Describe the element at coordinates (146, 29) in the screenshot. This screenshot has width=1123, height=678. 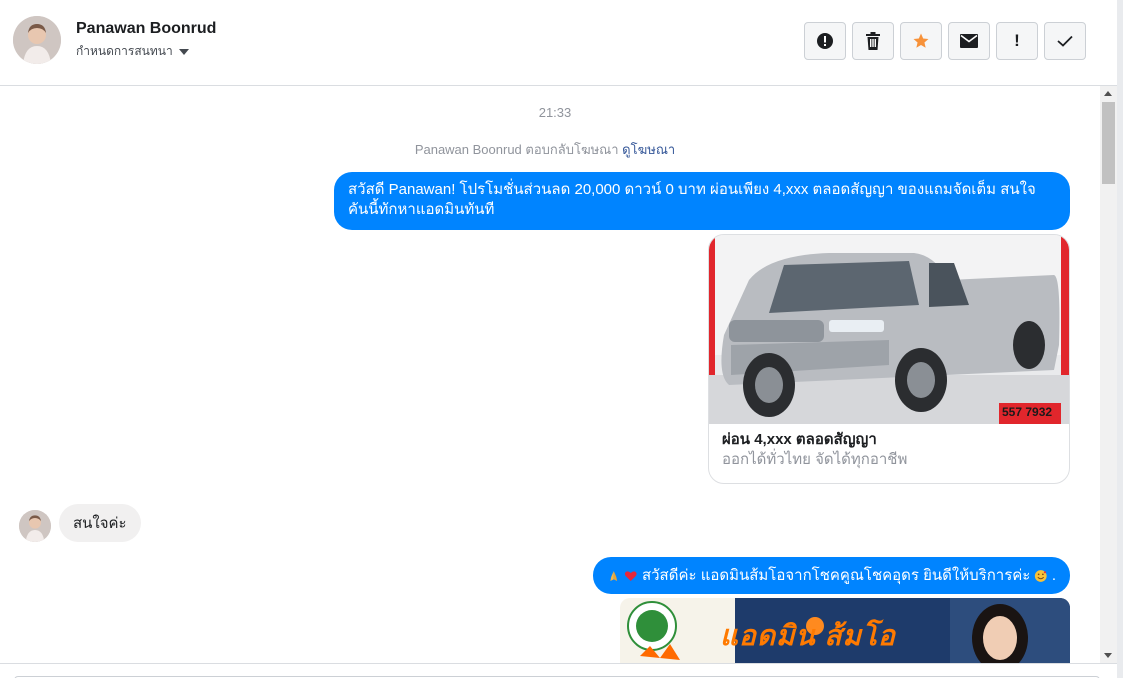
I see `contact-name: Panawan Boonrud` at that location.